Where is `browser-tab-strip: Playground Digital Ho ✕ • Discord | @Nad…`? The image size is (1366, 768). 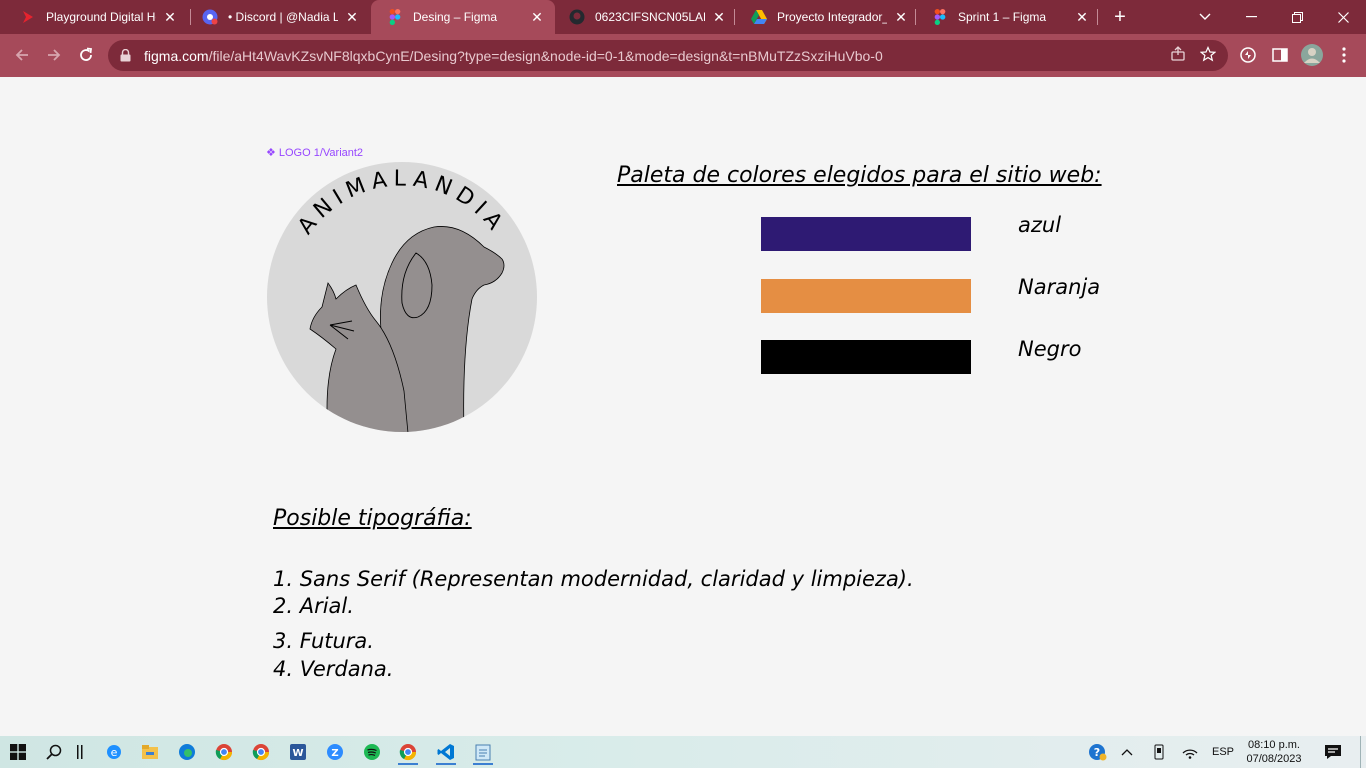
browser-tab-strip: Playground Digital Ho ✕ • Discord | @Nad… is located at coordinates (683, 17).